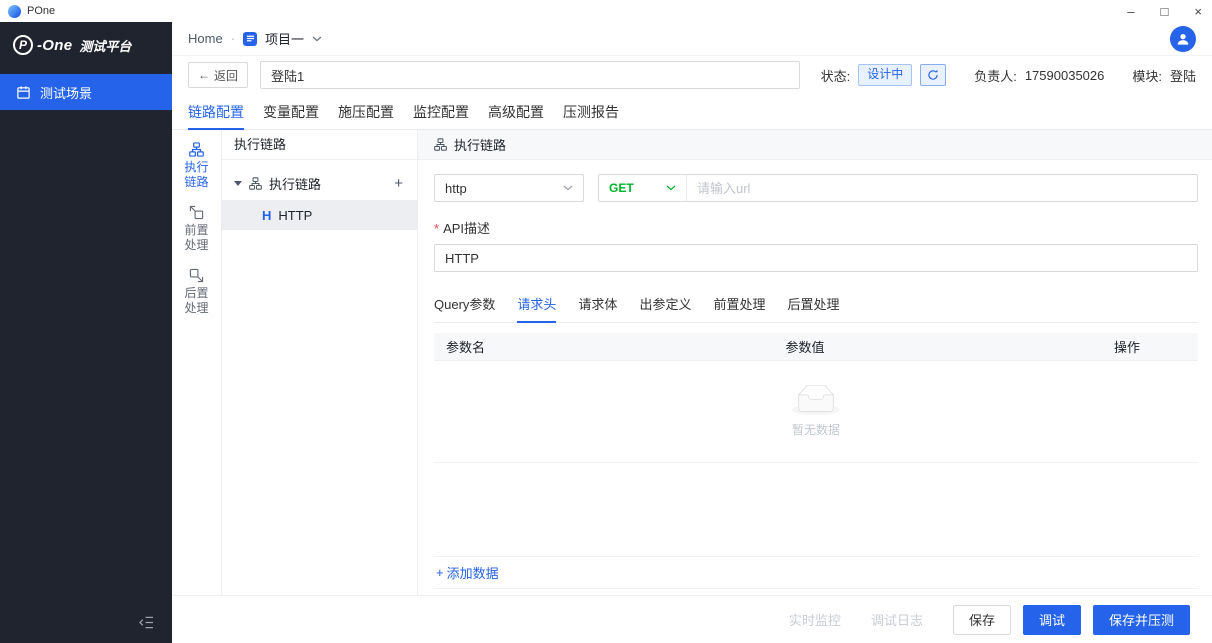  I want to click on tree-node-label: 执行链路, so click(295, 184).